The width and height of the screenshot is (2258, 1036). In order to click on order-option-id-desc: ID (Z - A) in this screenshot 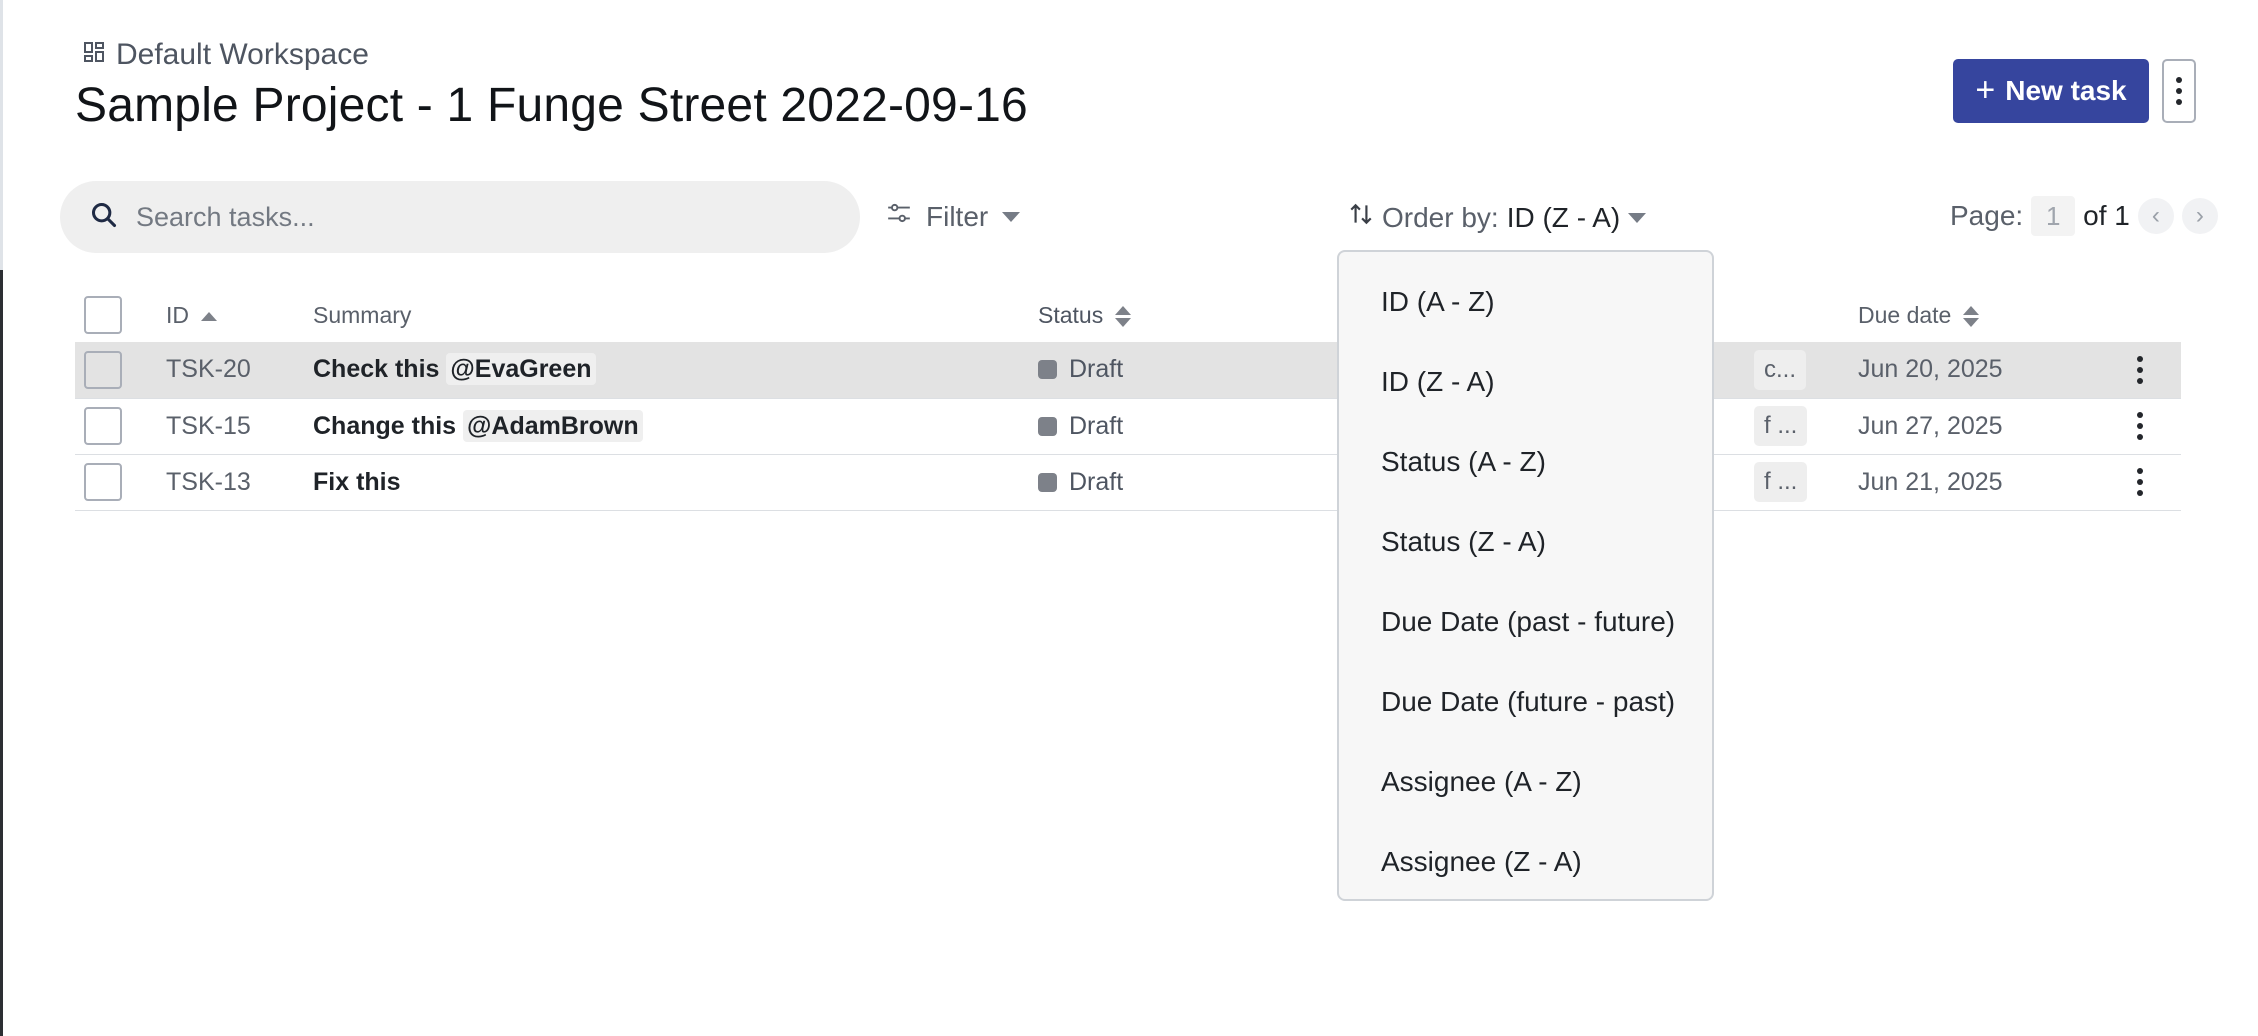, I will do `click(1525, 382)`.